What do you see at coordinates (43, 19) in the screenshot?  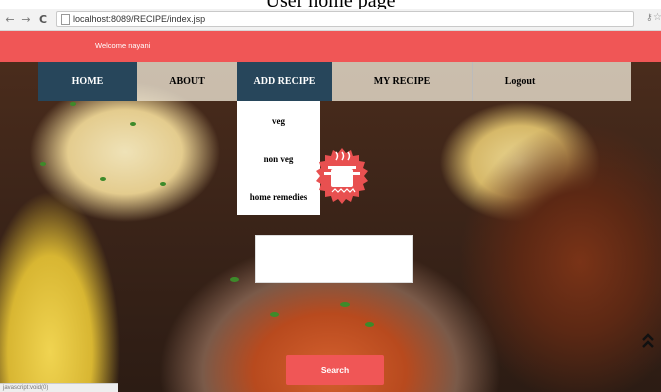 I see `reload-icon: C` at bounding box center [43, 19].